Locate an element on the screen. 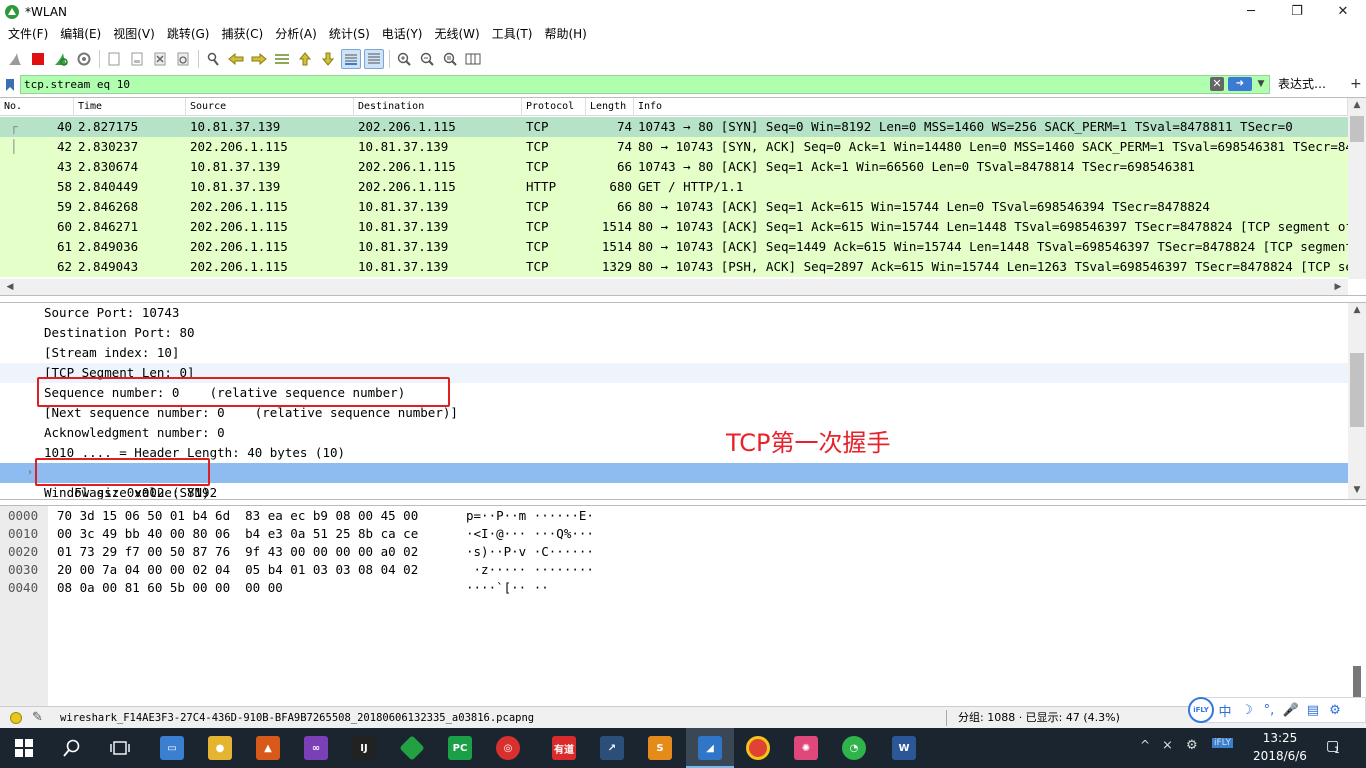  bytes-hex: 08 0a 00 81 60 5b 00 00 00 00 is located at coordinates (170, 588).